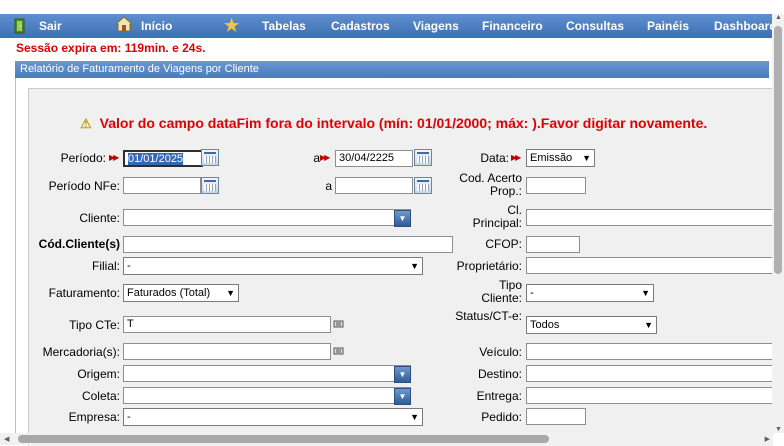 The height and width of the screenshot is (446, 784). What do you see at coordinates (652, 373) in the screenshot?
I see `destino-input` at bounding box center [652, 373].